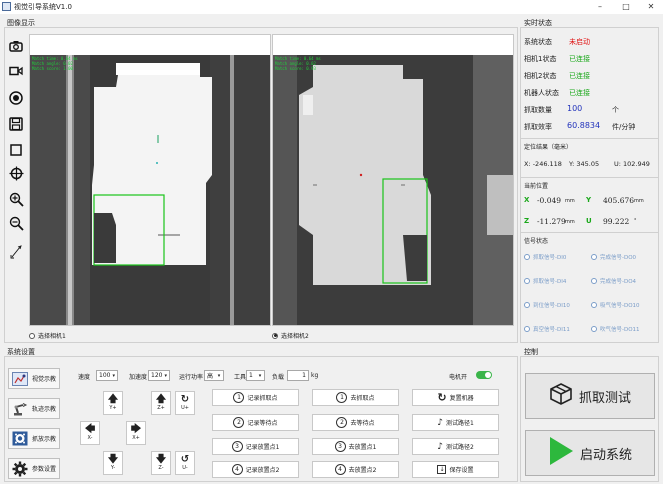  I want to click on jog-u-minus-button: ↺ U-, so click(185, 463).